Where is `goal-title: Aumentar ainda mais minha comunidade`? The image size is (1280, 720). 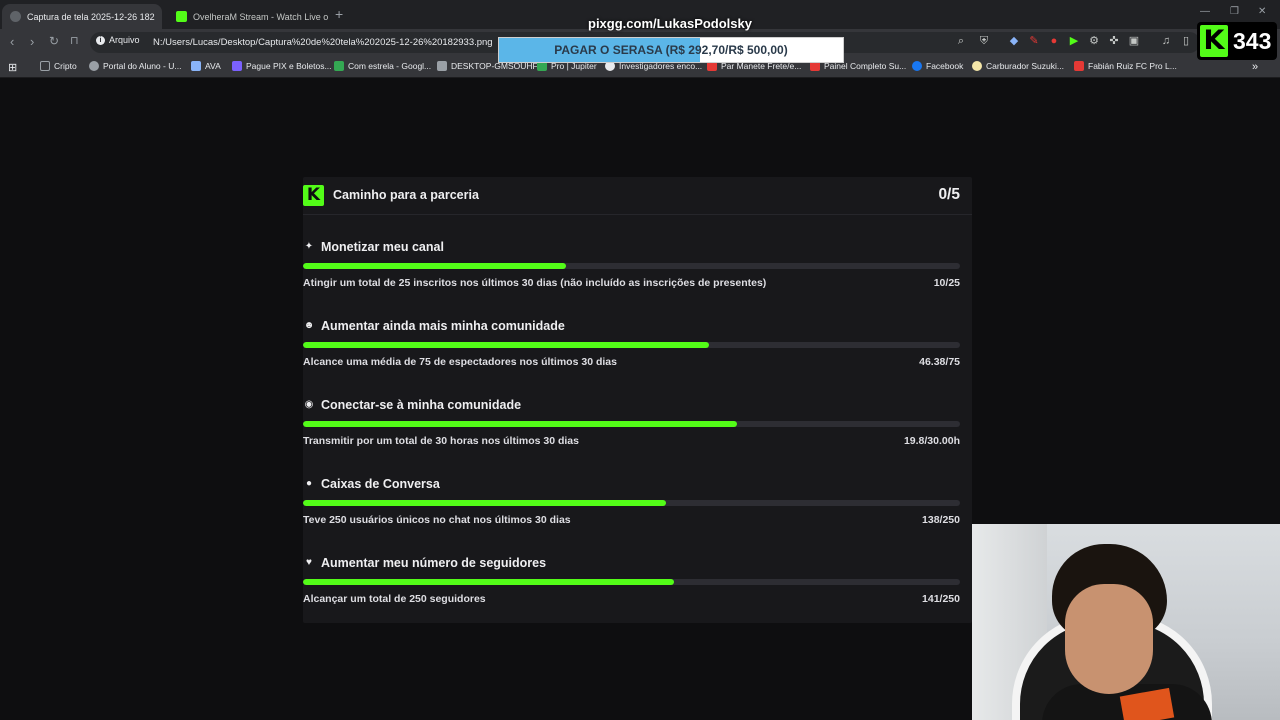
goal-title: Aumentar ainda mais minha comunidade is located at coordinates (443, 326).